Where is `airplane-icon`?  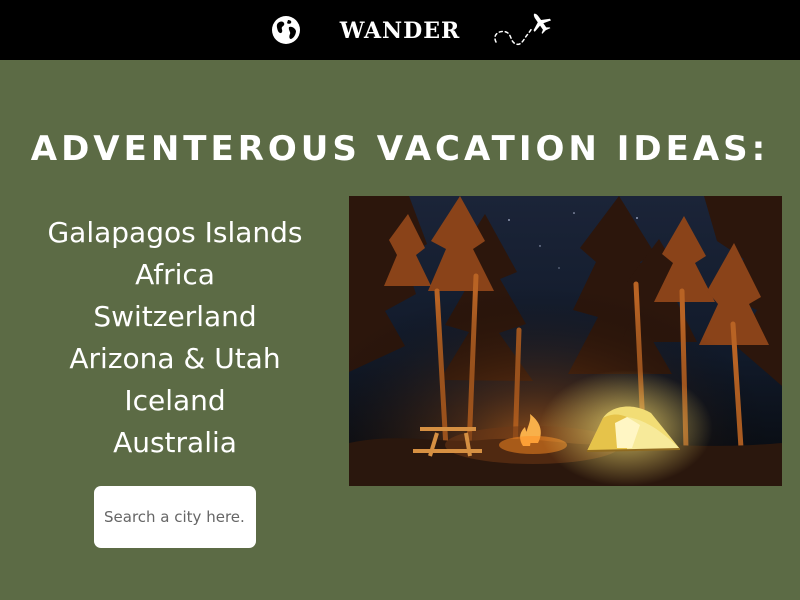 airplane-icon is located at coordinates (523, 29).